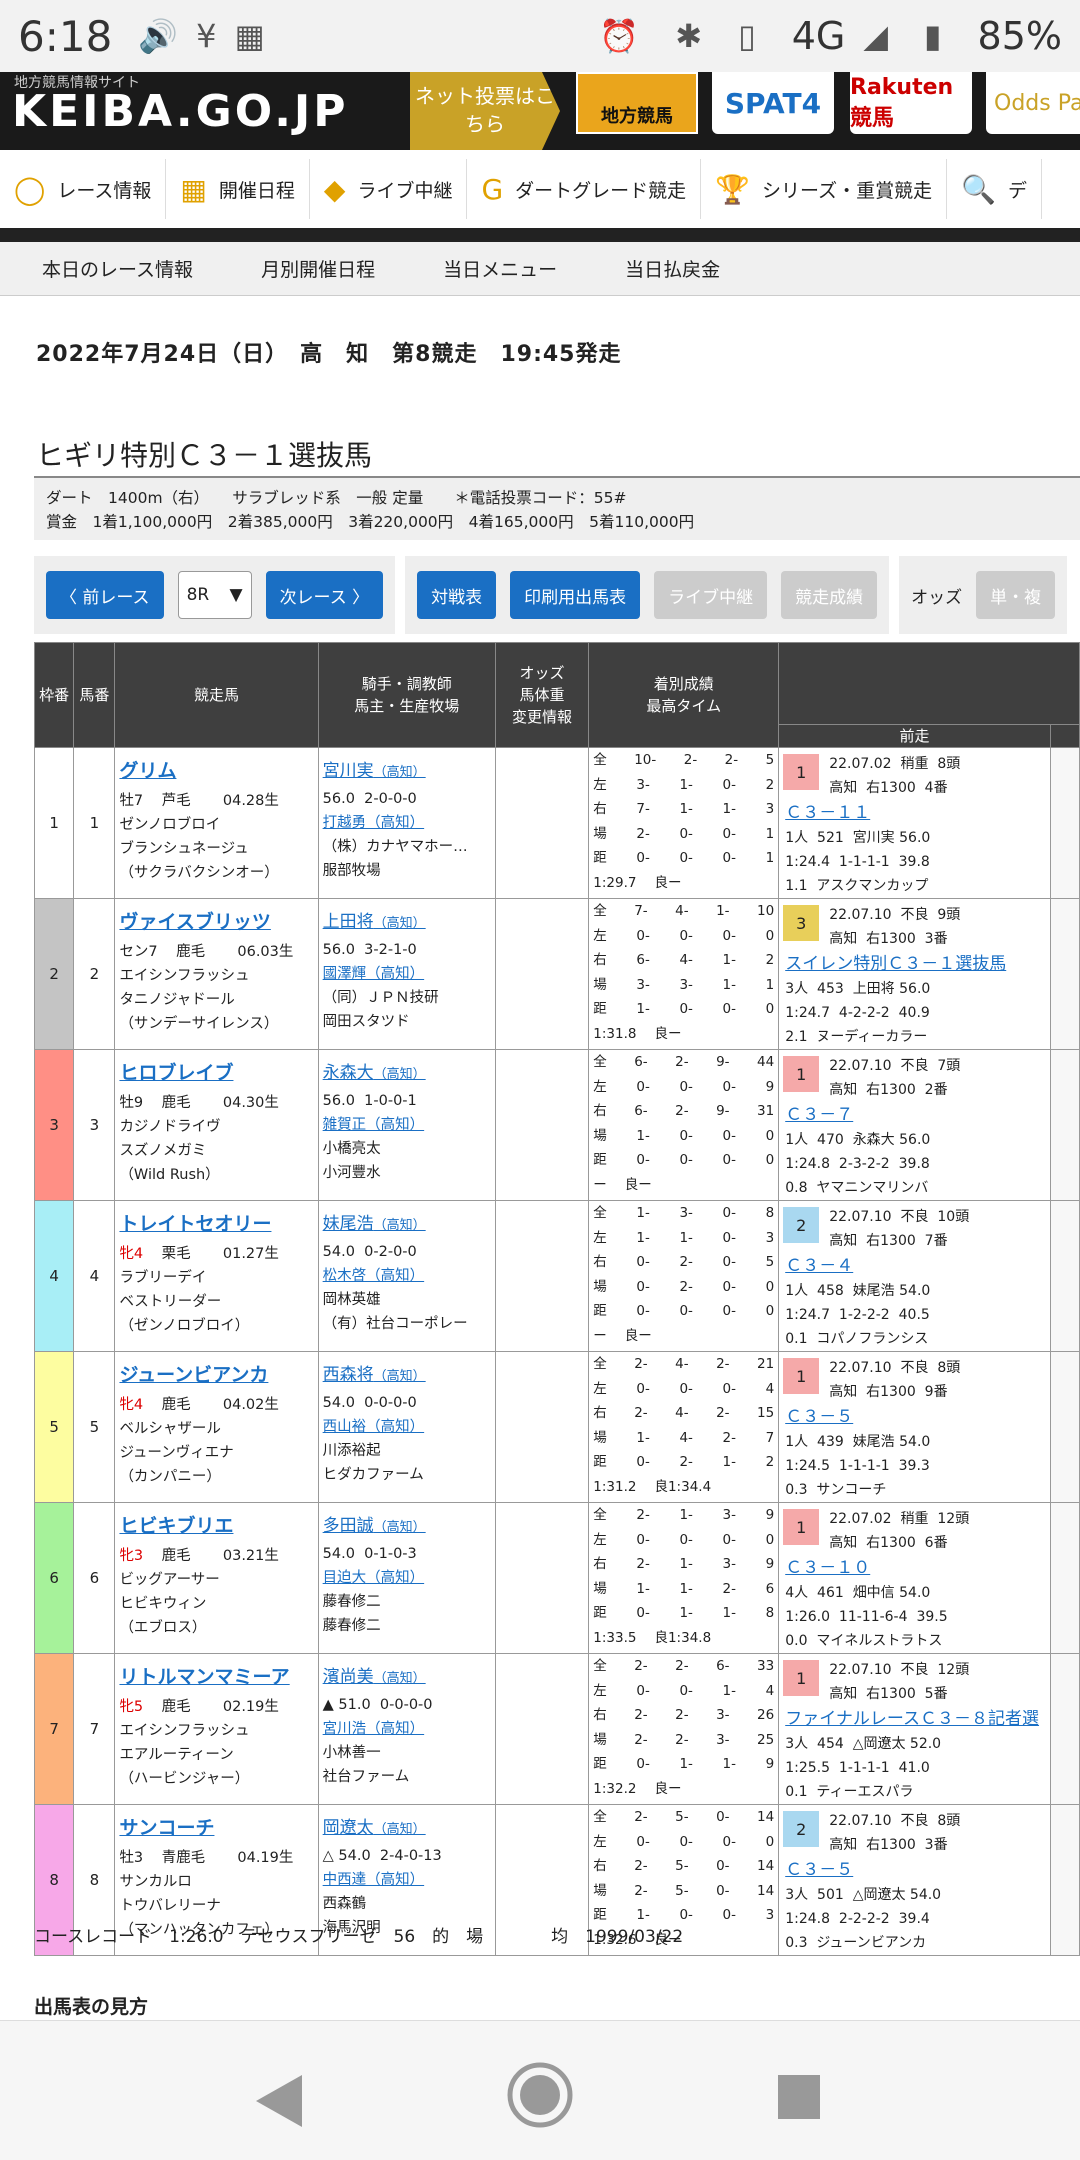 The width and height of the screenshot is (1080, 2160). What do you see at coordinates (637, 103) in the screenshot?
I see `chiho-keiba-banner: 地方競馬` at bounding box center [637, 103].